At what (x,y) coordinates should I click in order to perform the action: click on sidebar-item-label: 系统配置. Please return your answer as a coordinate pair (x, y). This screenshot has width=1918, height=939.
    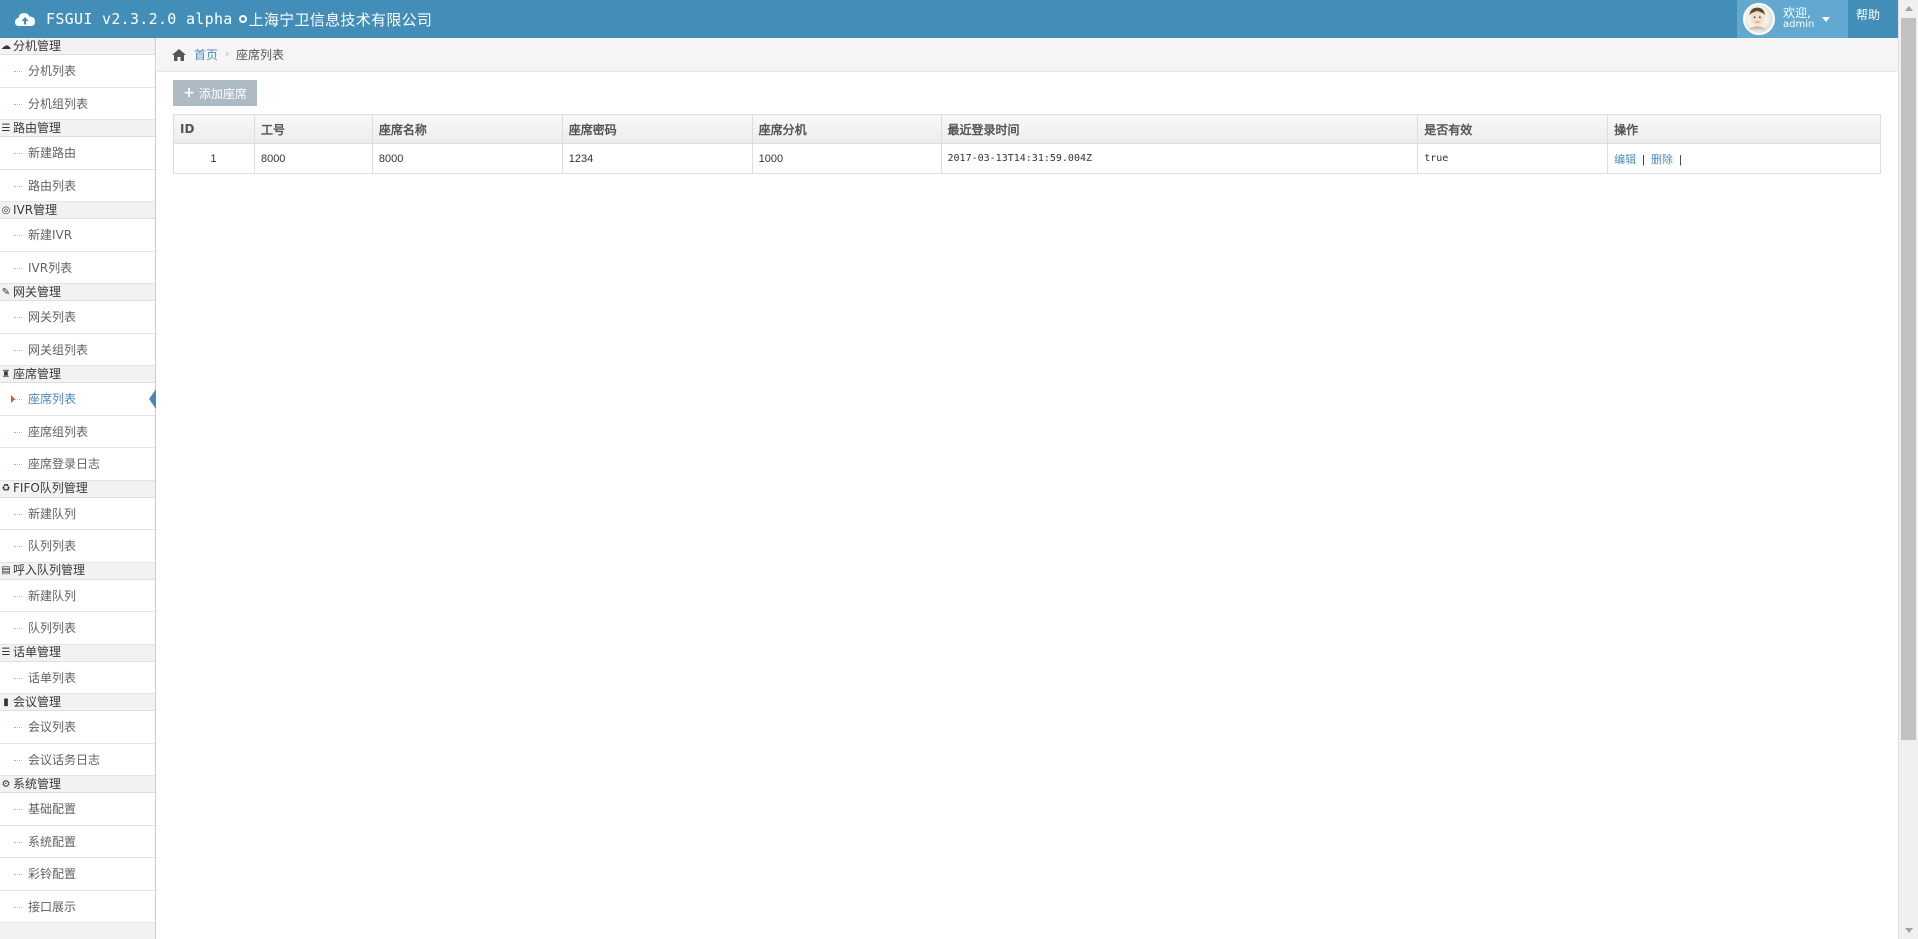
    Looking at the image, I should click on (52, 841).